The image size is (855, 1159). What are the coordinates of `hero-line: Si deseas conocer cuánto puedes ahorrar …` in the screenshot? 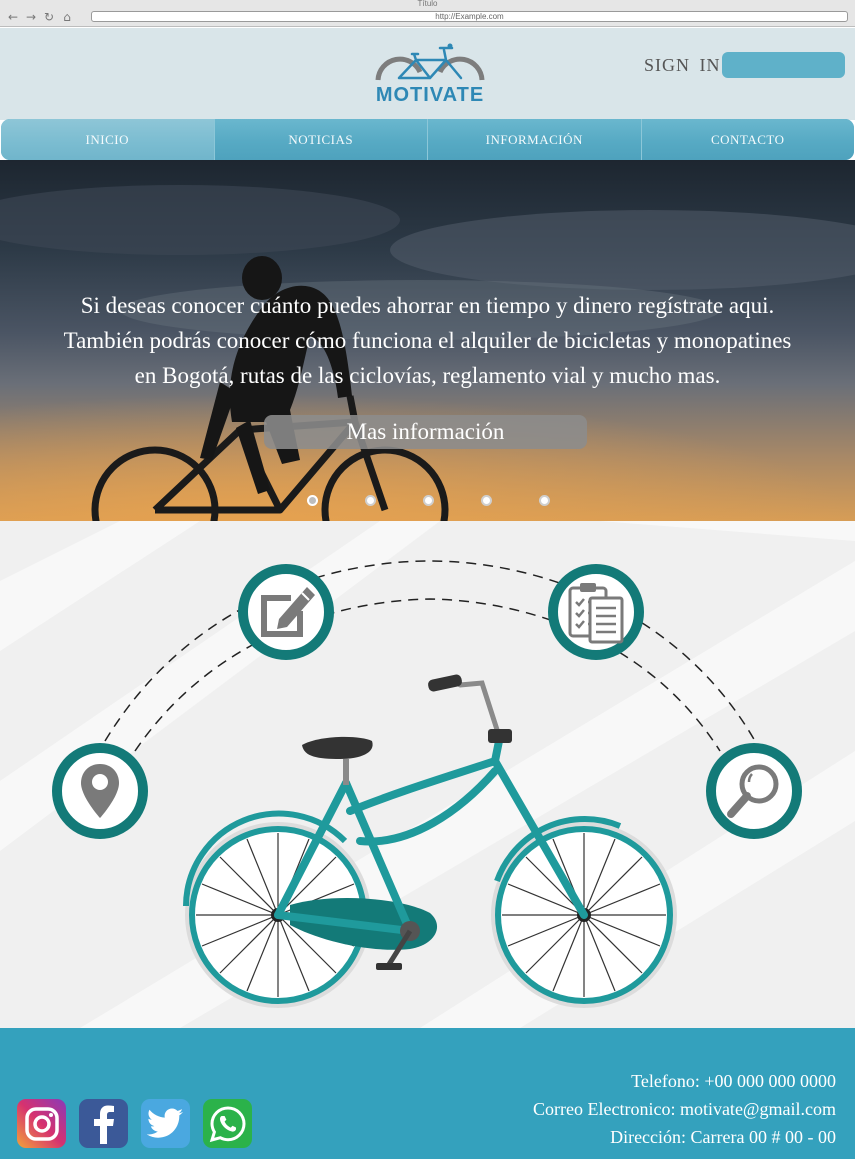 It's located at (427, 305).